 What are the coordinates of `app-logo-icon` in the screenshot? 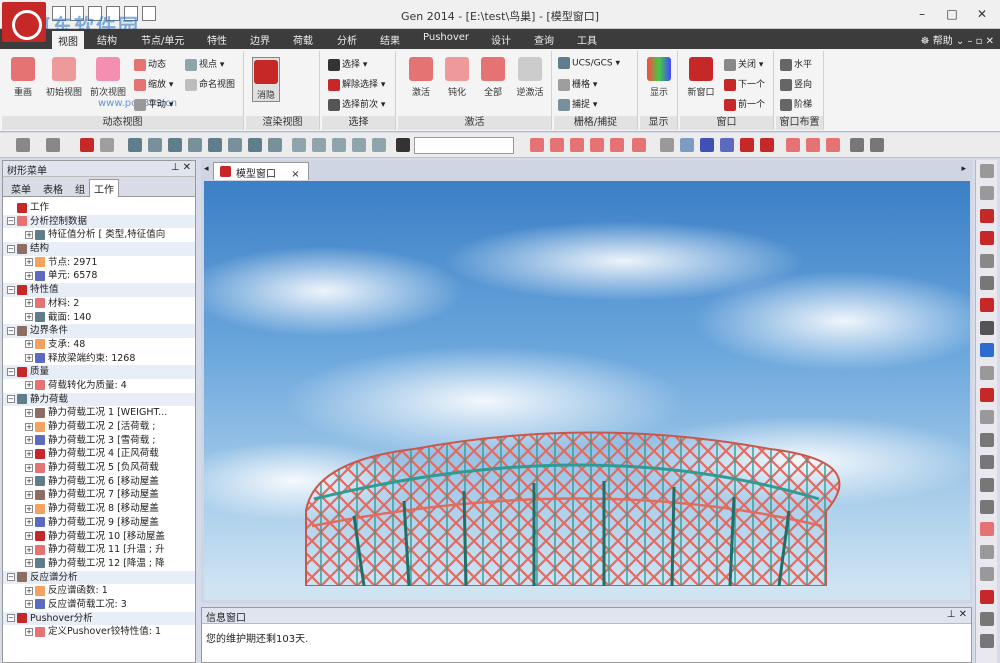 It's located at (24, 22).